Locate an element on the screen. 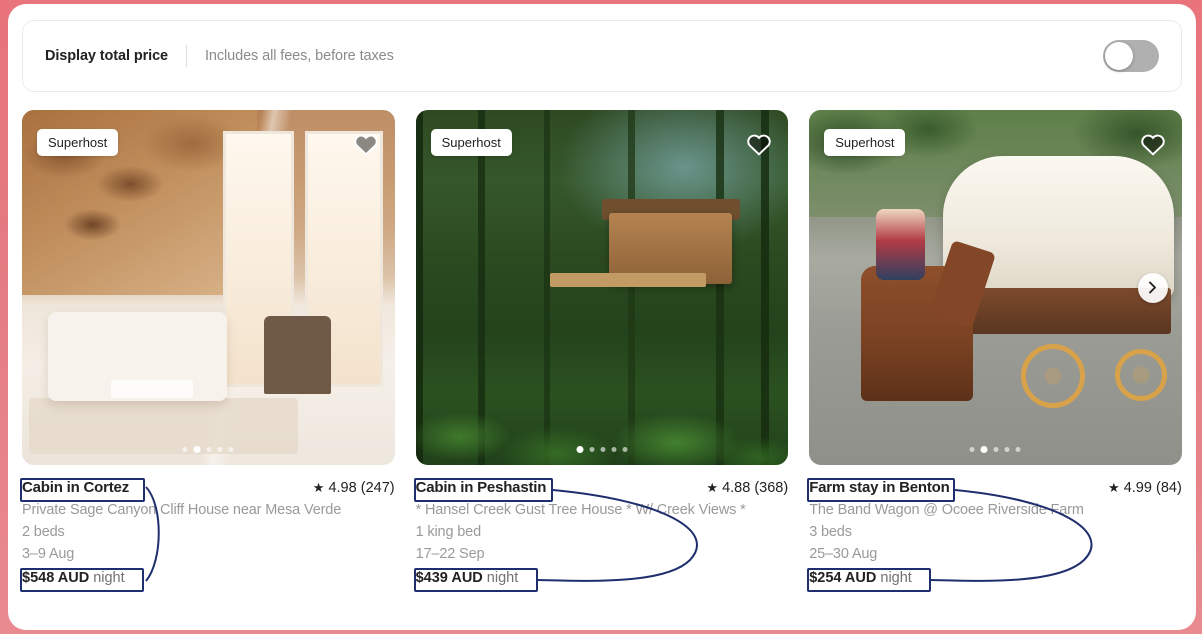 The width and height of the screenshot is (1202, 634). toggle-knob is located at coordinates (1119, 56).